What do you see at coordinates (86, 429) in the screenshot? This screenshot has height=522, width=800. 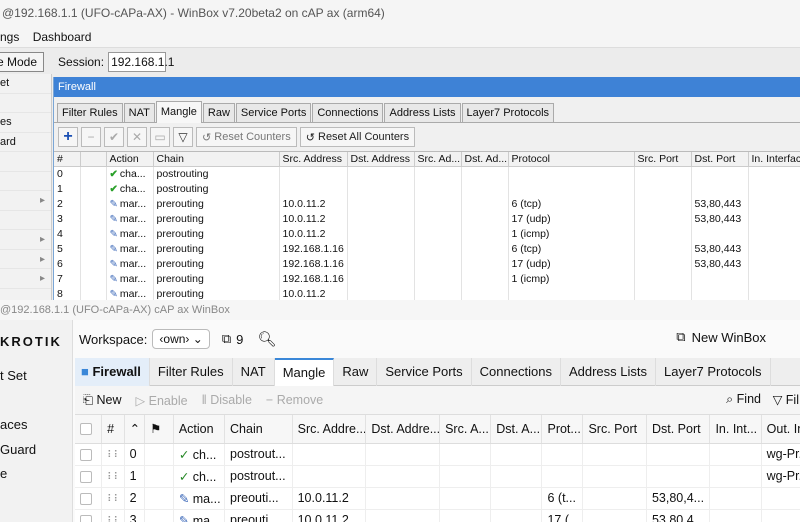 I see `select-all-checkbox` at bounding box center [86, 429].